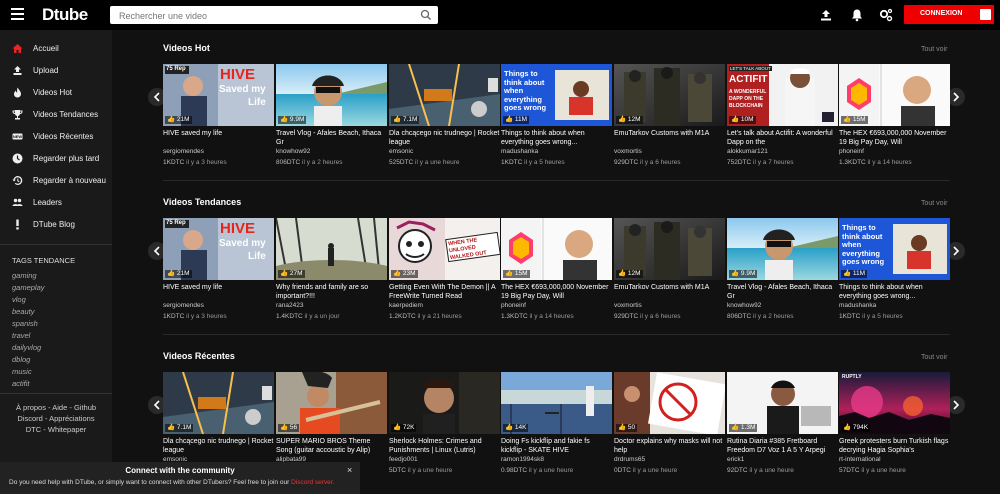  What do you see at coordinates (17, 14) in the screenshot?
I see `menu-icon` at bounding box center [17, 14].